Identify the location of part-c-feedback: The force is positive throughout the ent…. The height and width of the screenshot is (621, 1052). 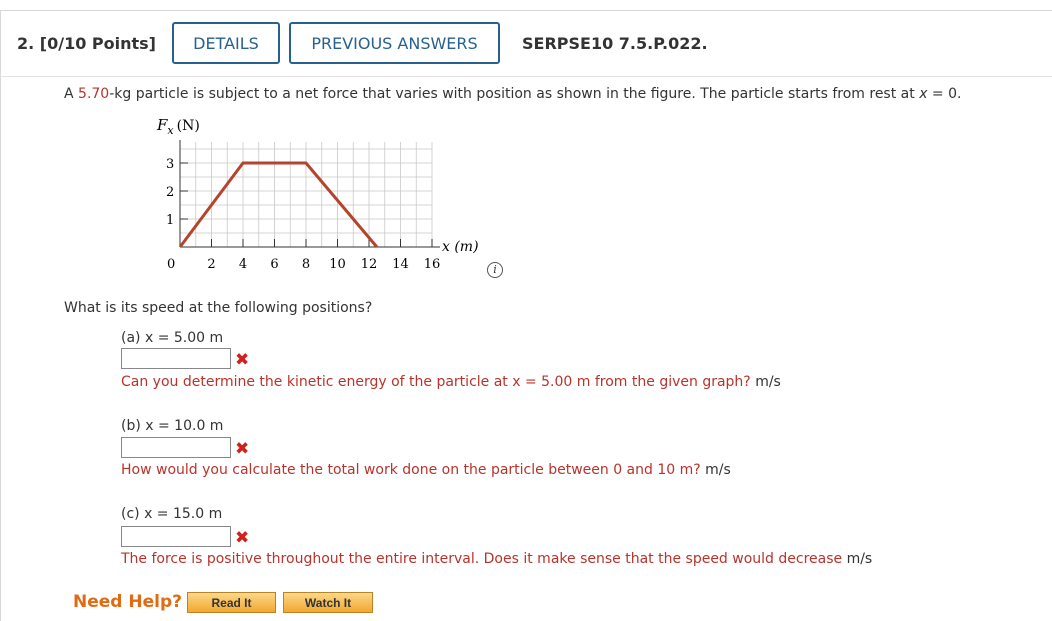
(496, 559).